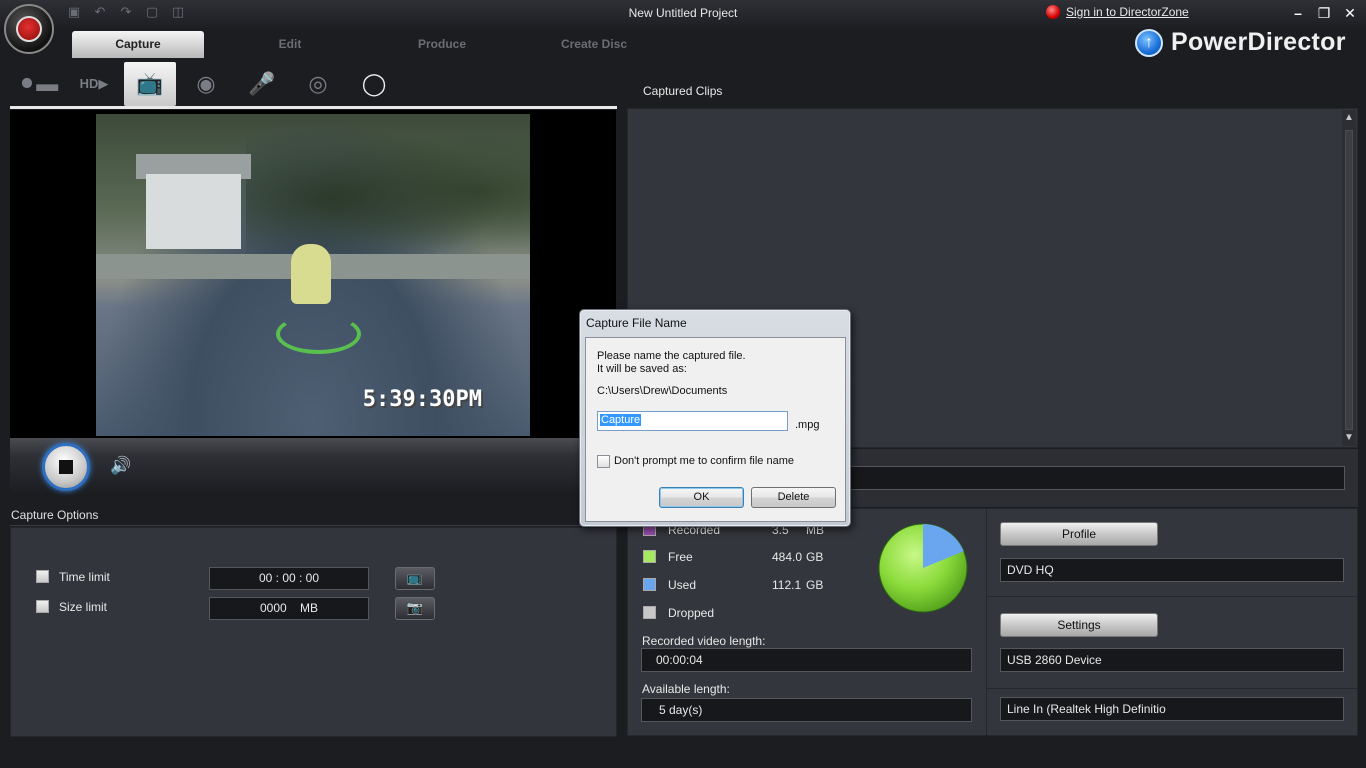  I want to click on open-folder-icon: ◫, so click(178, 12).